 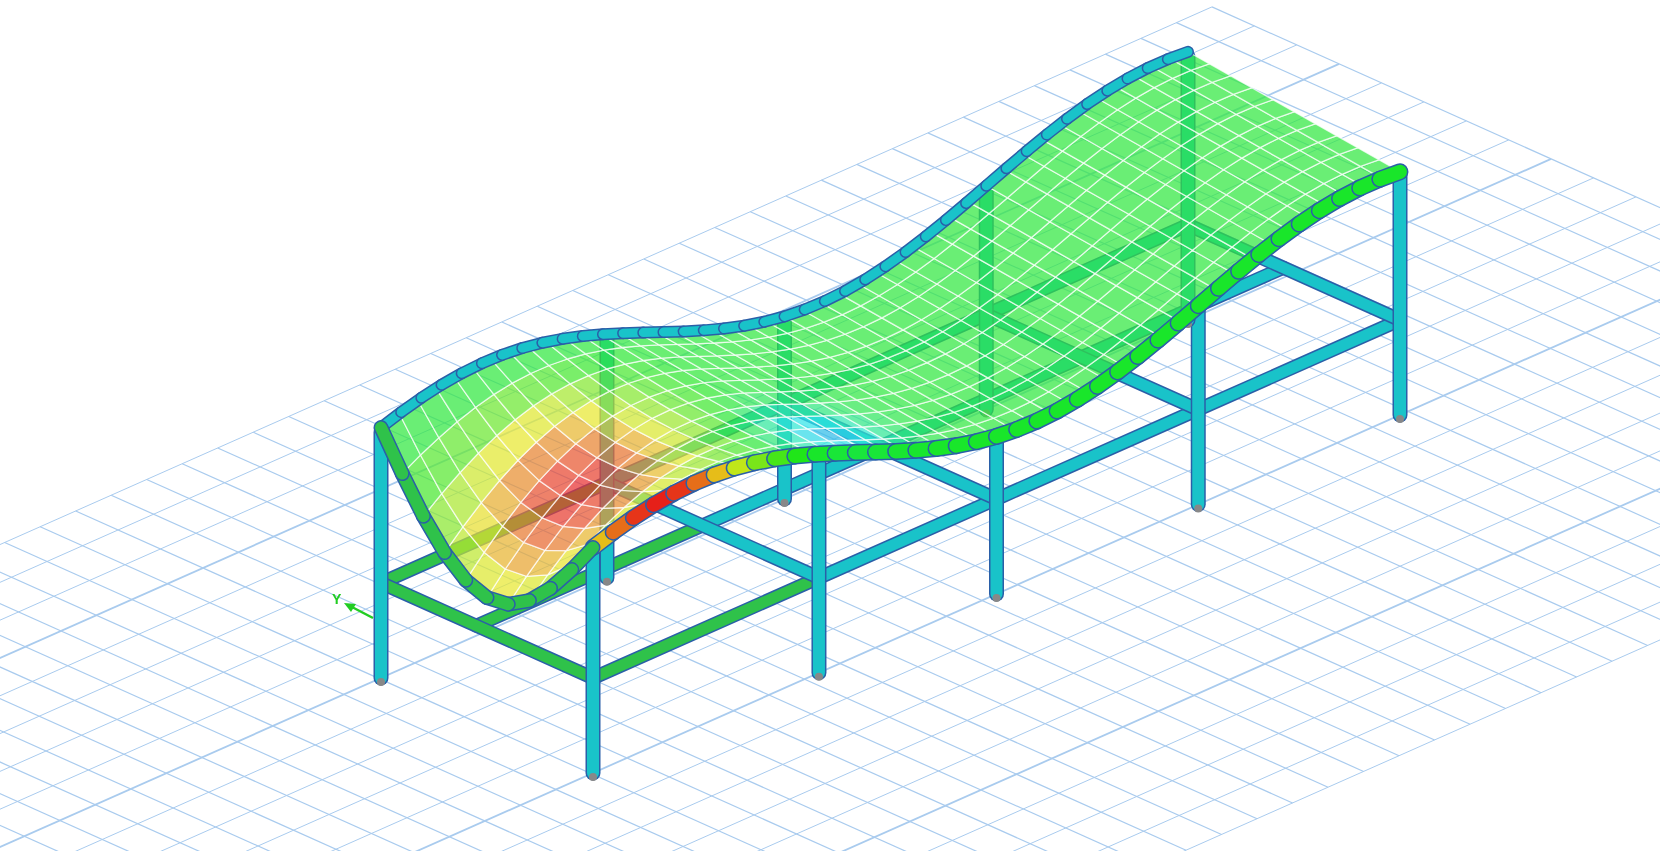 I want to click on axis-label: Y, so click(x=337, y=599).